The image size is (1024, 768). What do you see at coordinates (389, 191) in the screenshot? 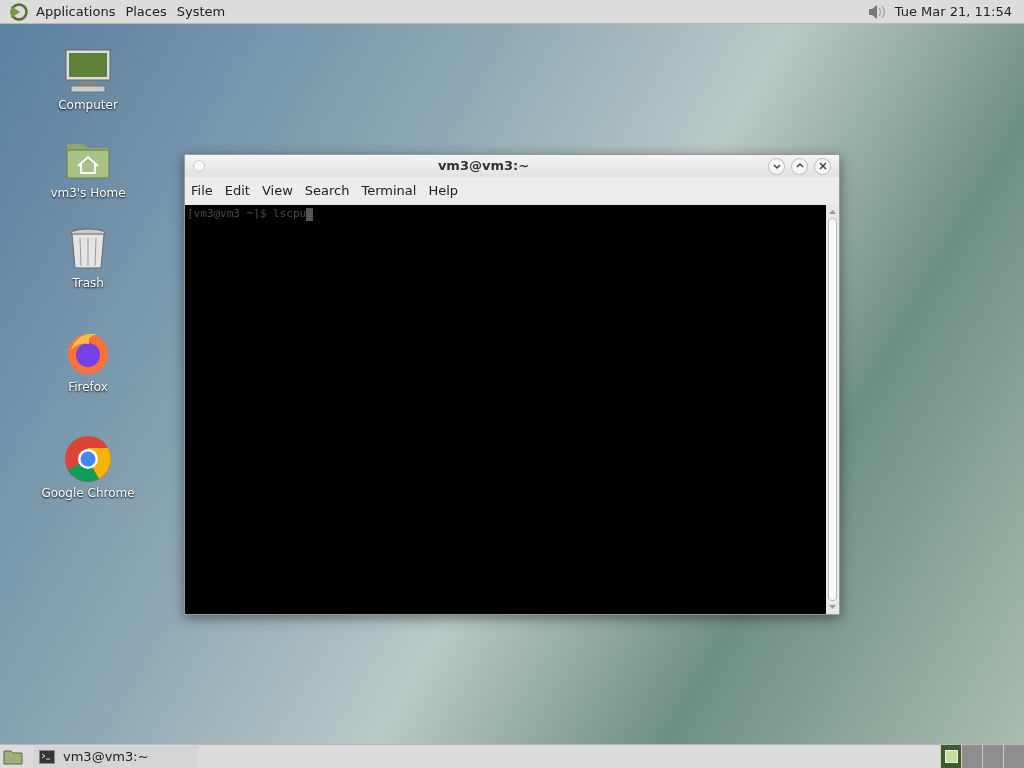
I see `menu-item: Terminal` at bounding box center [389, 191].